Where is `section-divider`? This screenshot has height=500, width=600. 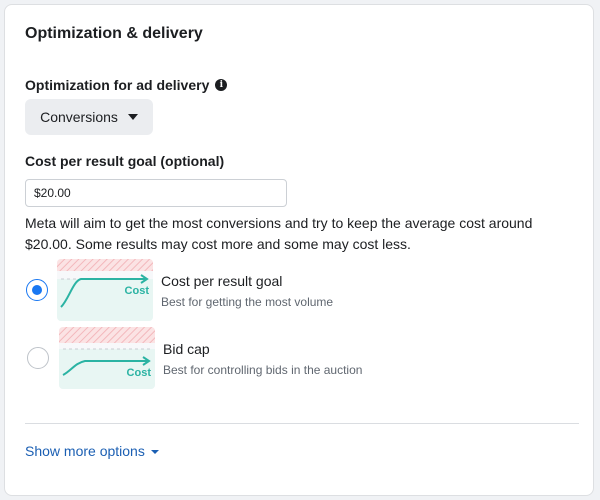 section-divider is located at coordinates (302, 423).